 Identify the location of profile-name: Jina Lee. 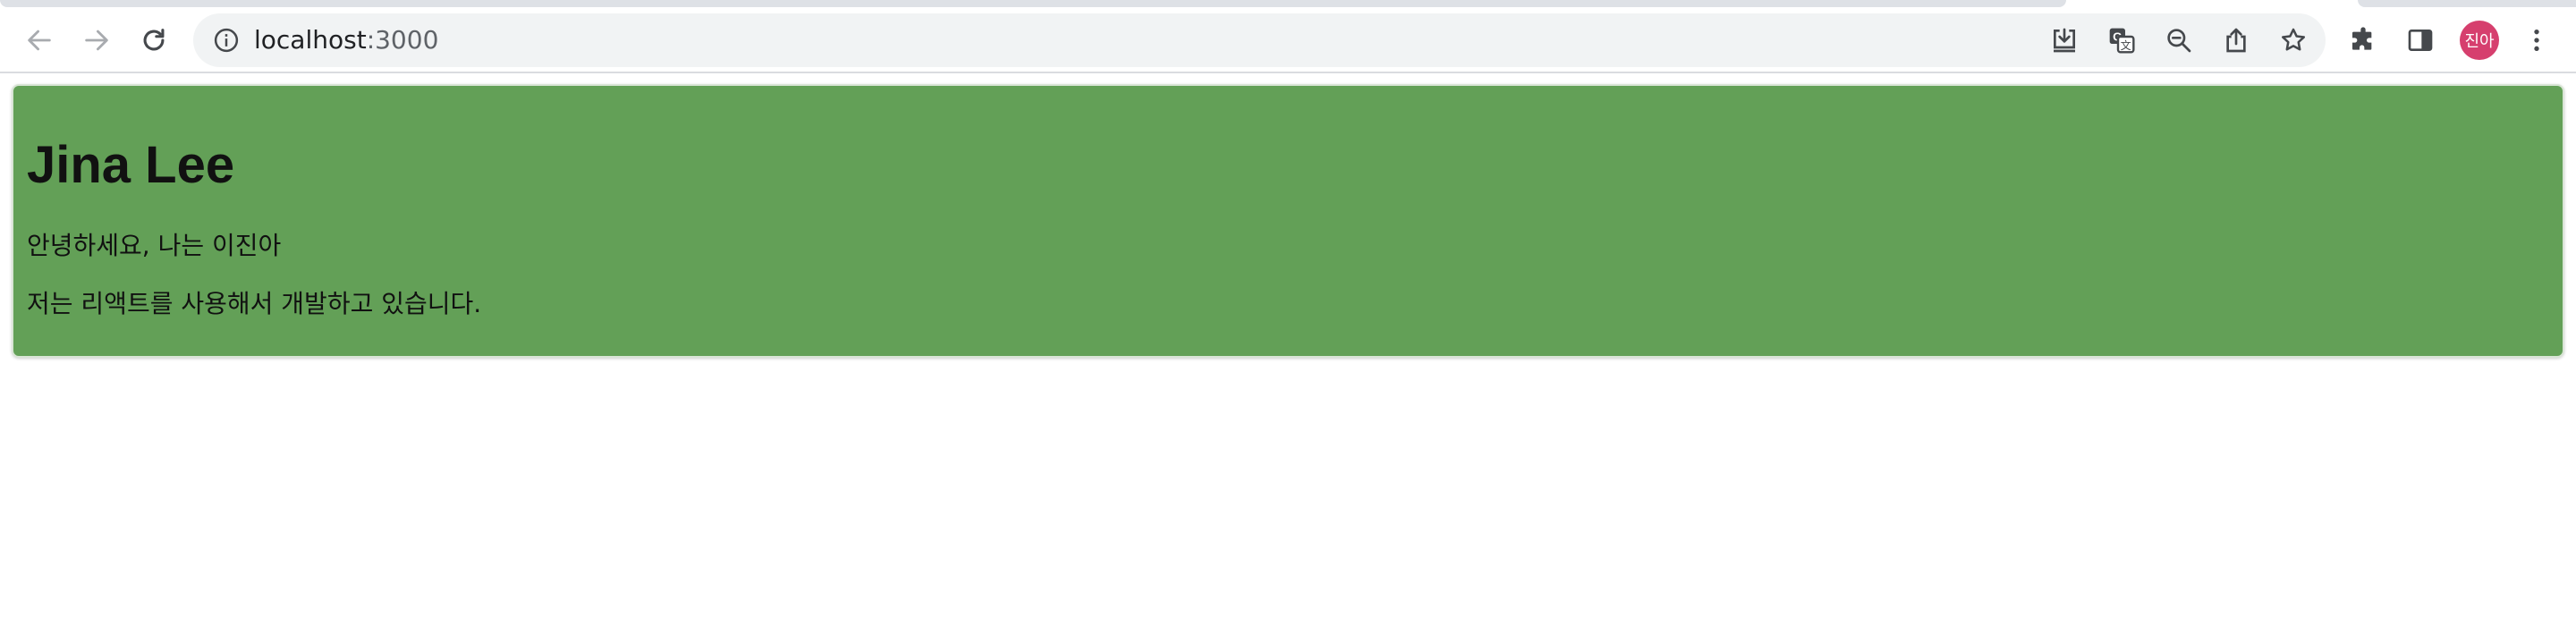
(131, 165).